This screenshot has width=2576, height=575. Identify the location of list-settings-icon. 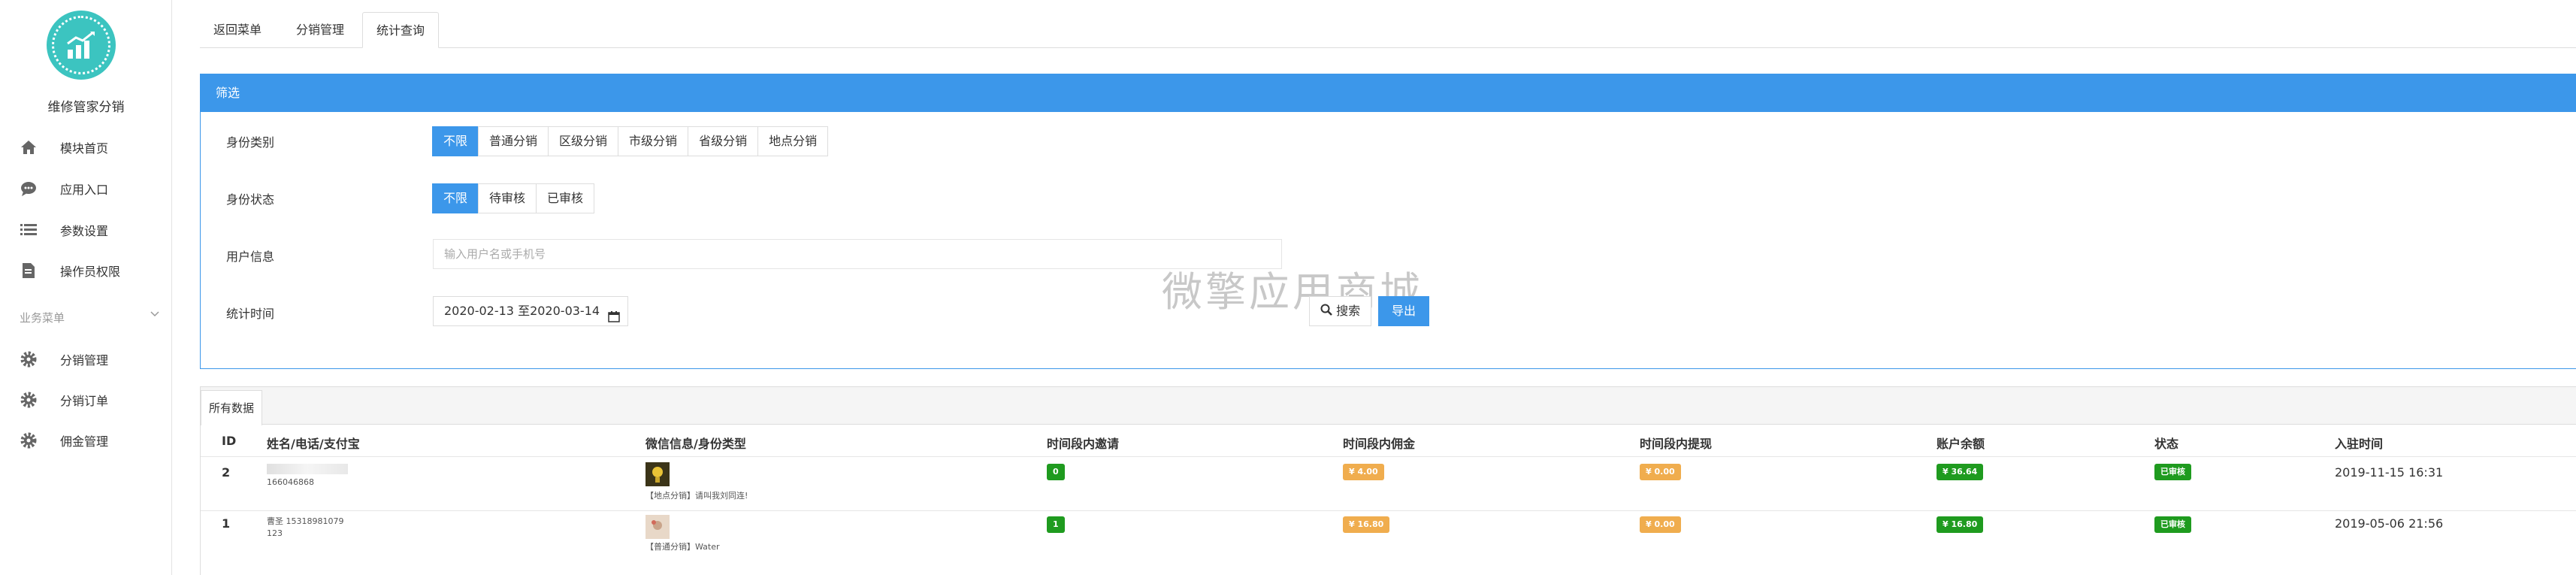
(29, 230).